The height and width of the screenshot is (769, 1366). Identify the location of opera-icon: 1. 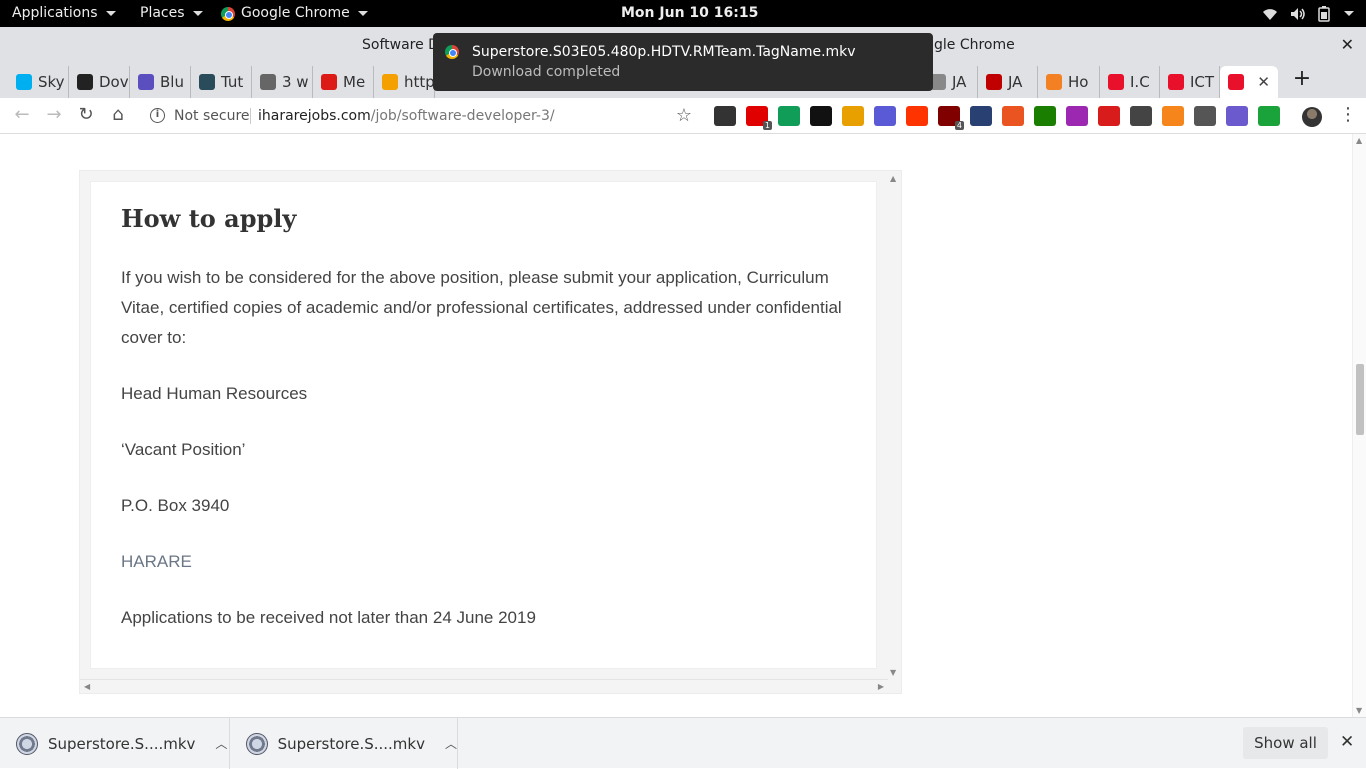
(759, 118).